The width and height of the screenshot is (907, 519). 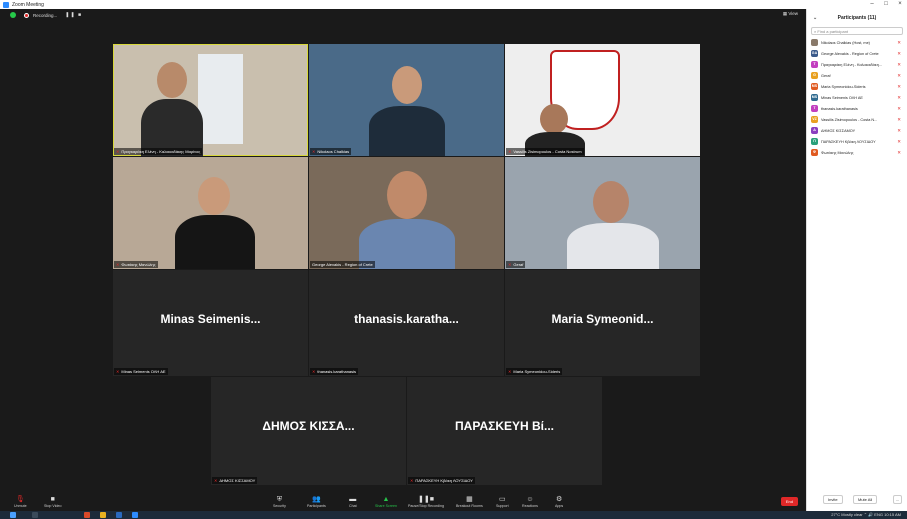 I want to click on participant-label: ✕ Nikolaos Chalkias, so click(x=331, y=151).